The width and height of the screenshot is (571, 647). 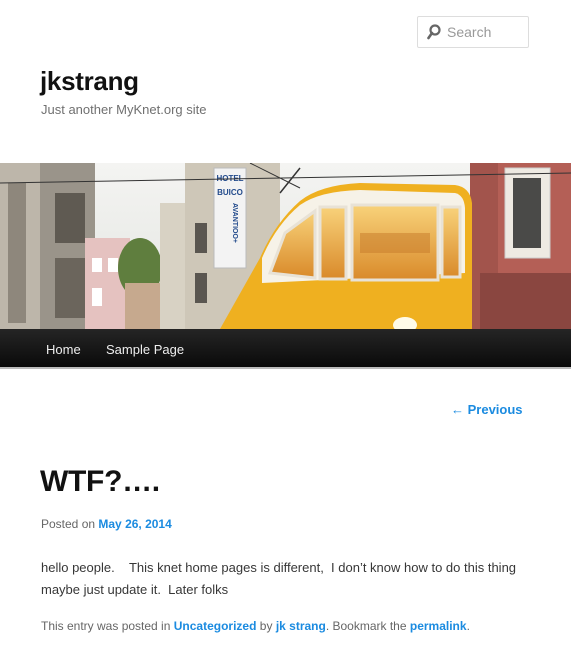 I want to click on footer-end: ., so click(x=468, y=626).